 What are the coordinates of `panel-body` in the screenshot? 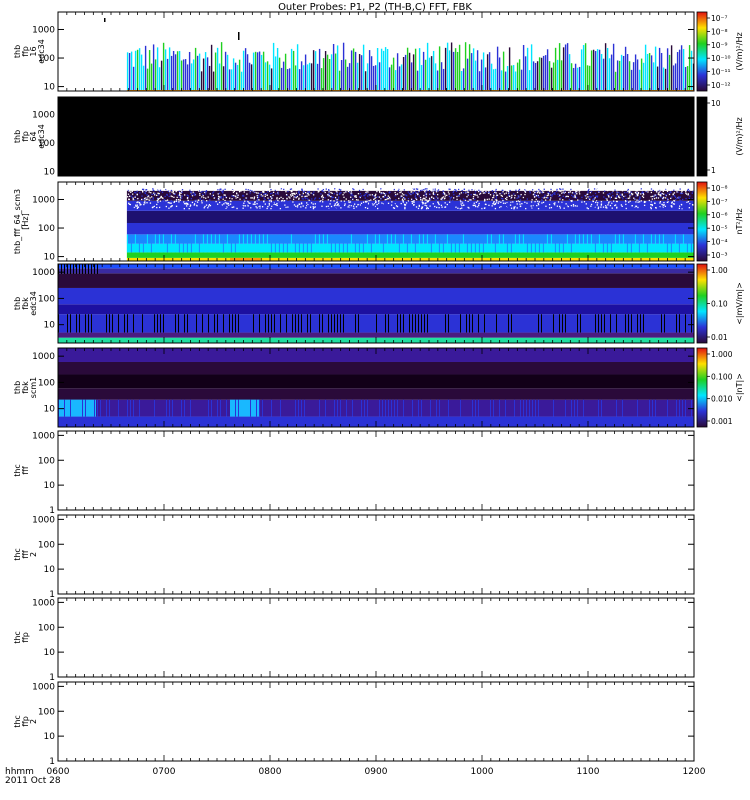 It's located at (376, 136).